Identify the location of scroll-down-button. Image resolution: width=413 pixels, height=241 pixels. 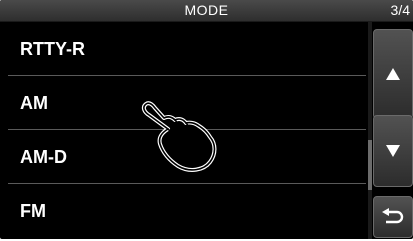
(393, 151).